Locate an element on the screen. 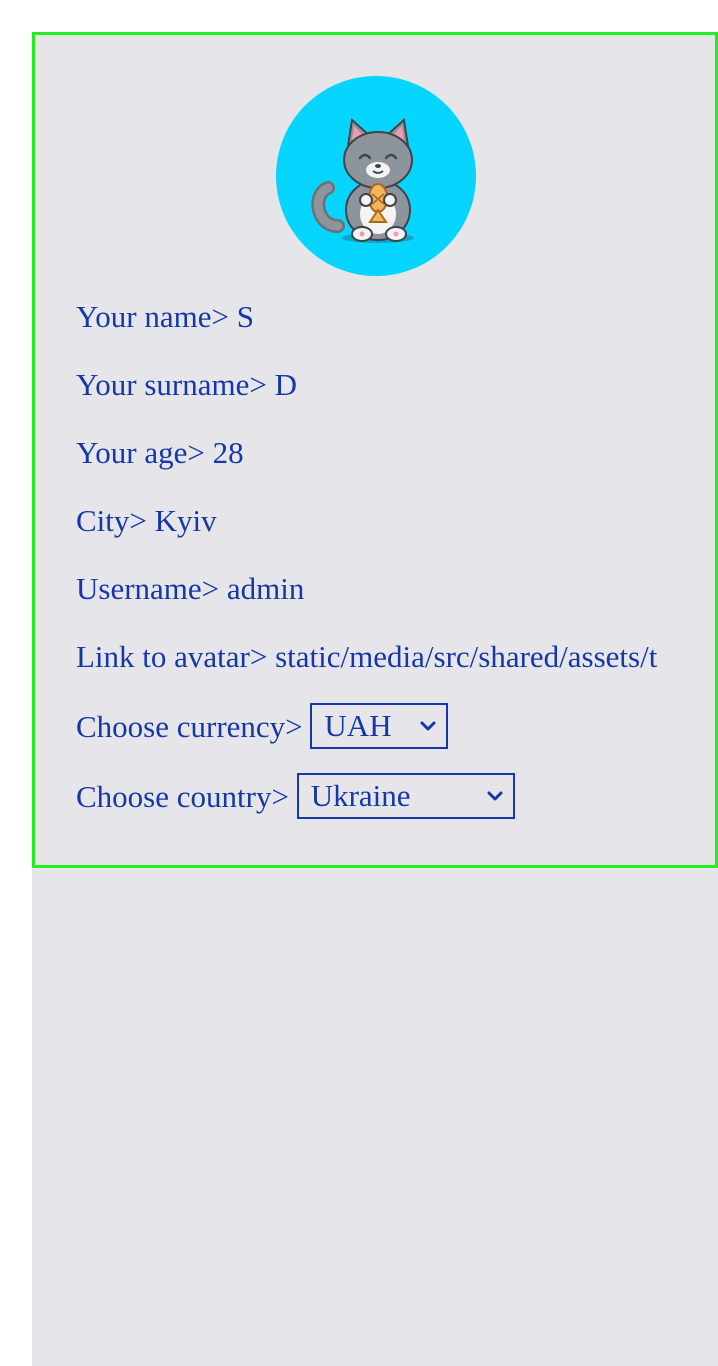  currency-field: Choose currency> UAH is located at coordinates (262, 728).